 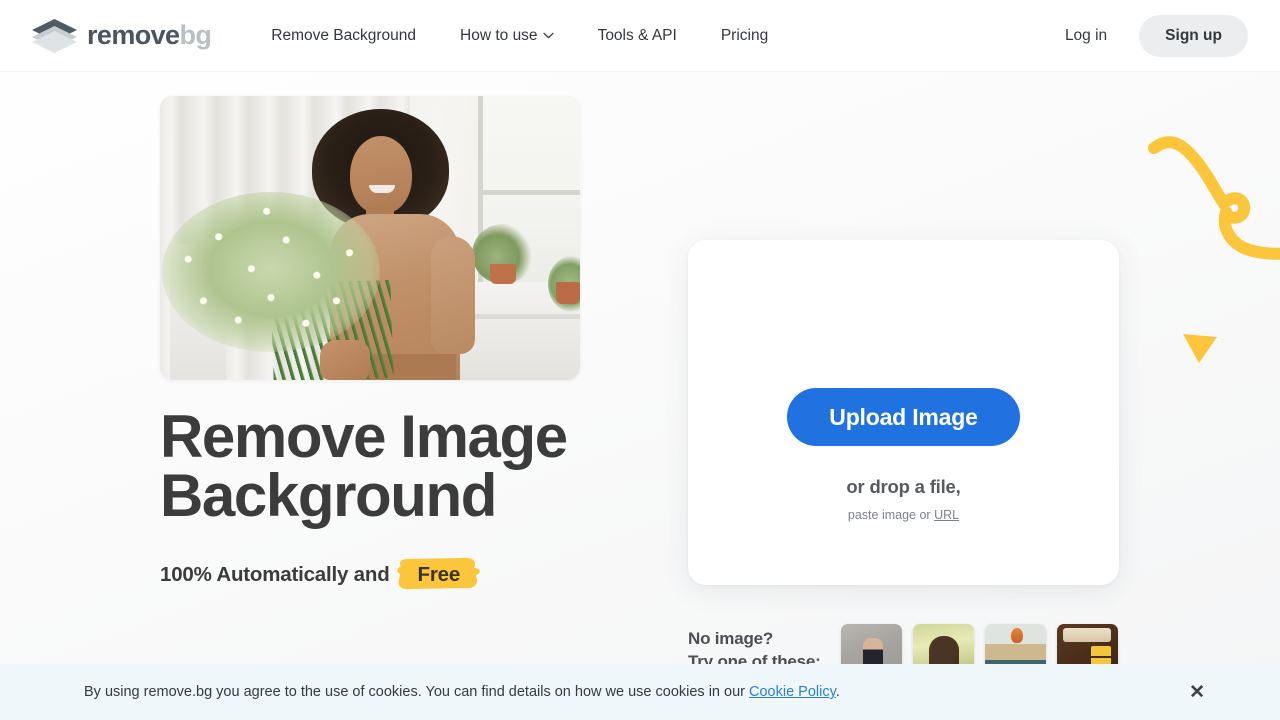 I want to click on free-label: Free, so click(x=439, y=574).